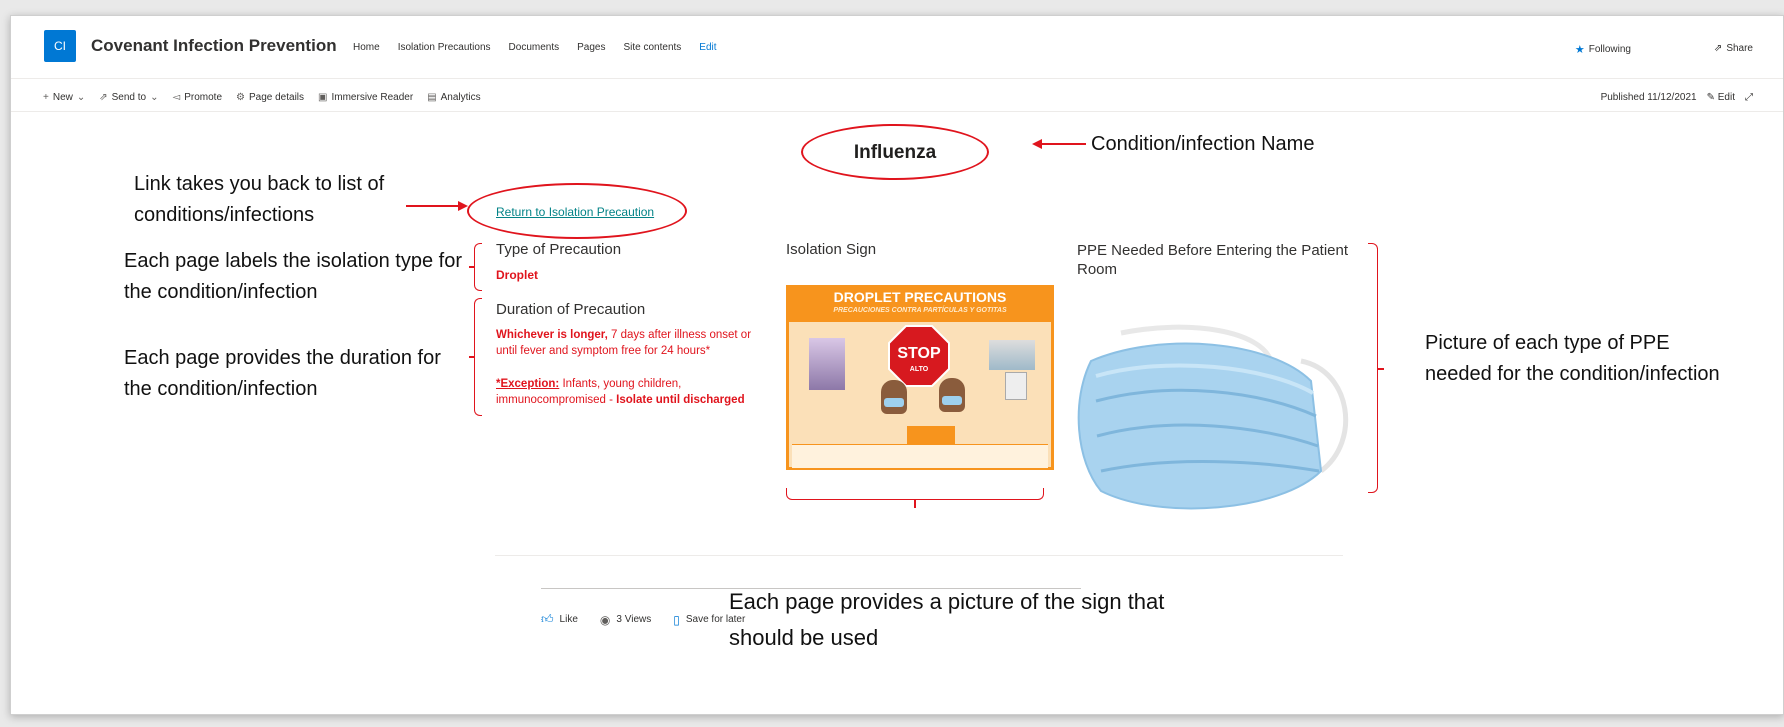 This screenshot has width=1784, height=727. What do you see at coordinates (1037, 144) in the screenshot?
I see `arrow-head-icon` at bounding box center [1037, 144].